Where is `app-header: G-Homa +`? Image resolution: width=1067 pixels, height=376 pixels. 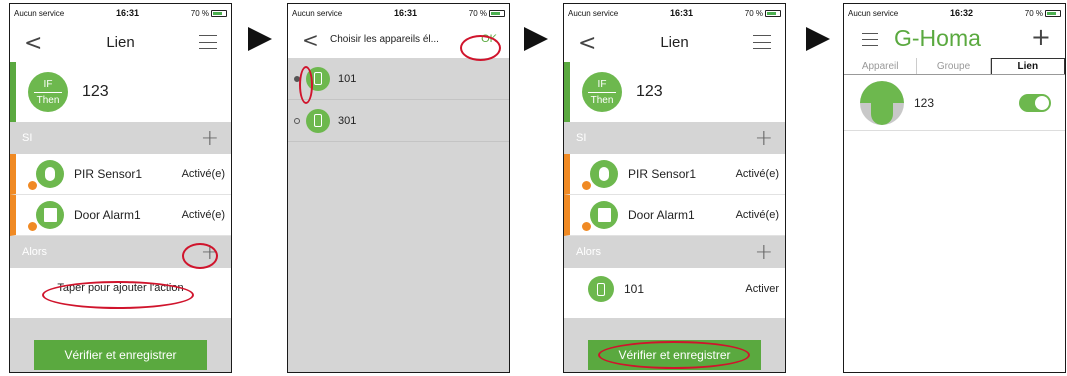
app-header: G-Homa + is located at coordinates (954, 40).